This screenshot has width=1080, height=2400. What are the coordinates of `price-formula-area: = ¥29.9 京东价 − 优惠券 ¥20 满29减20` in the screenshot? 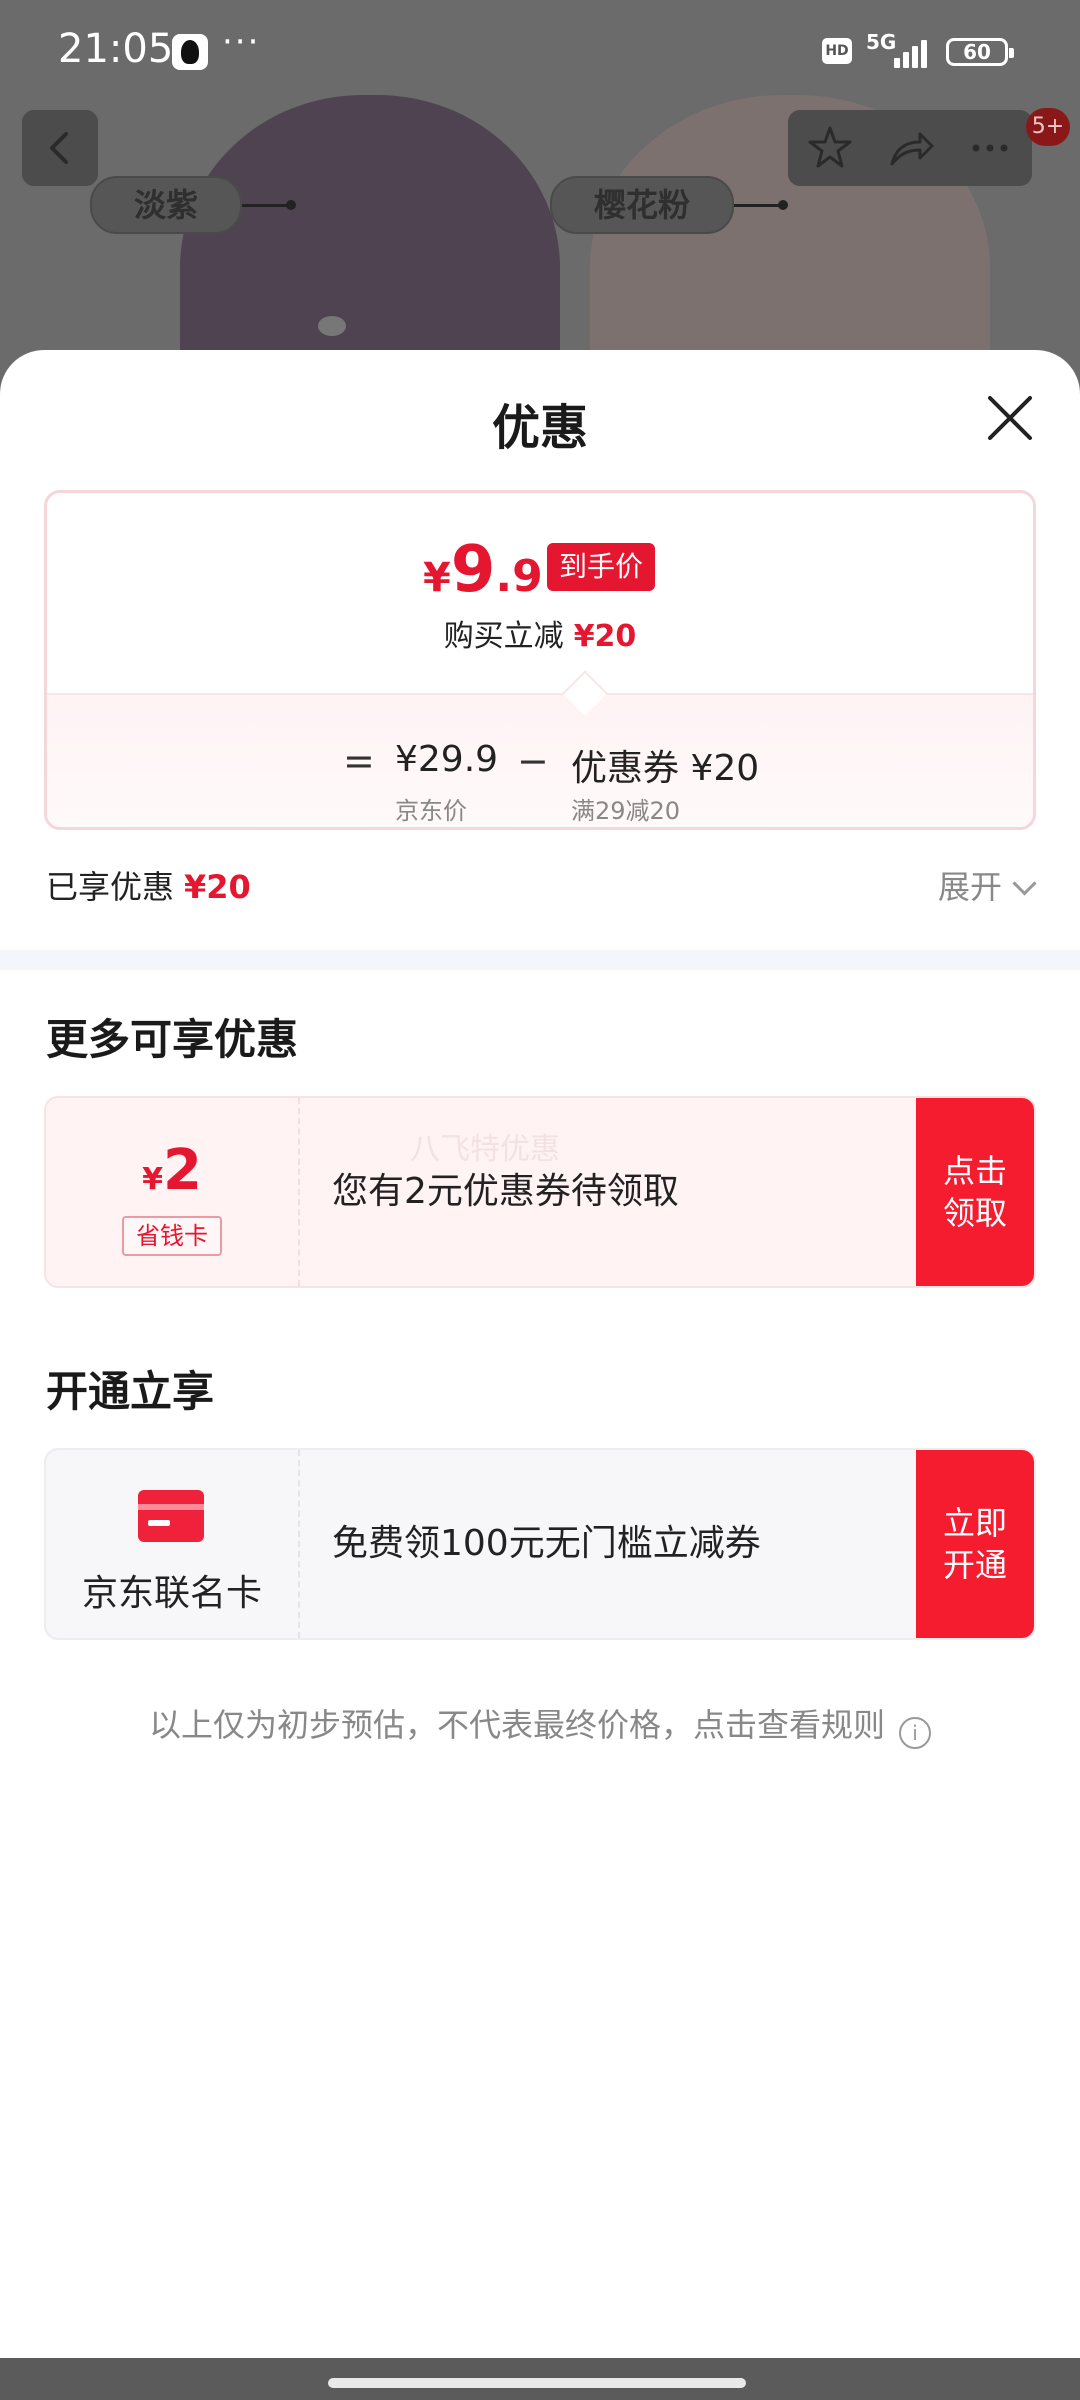 It's located at (540, 760).